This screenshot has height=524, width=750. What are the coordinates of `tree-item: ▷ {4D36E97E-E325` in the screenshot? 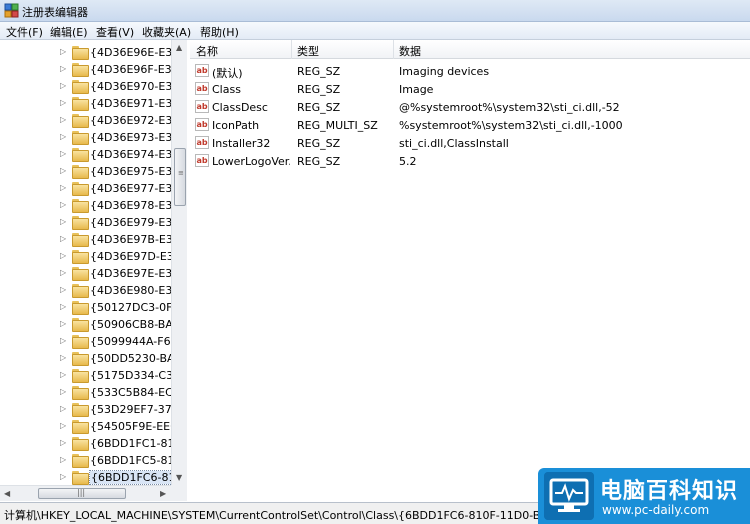 It's located at (87, 273).